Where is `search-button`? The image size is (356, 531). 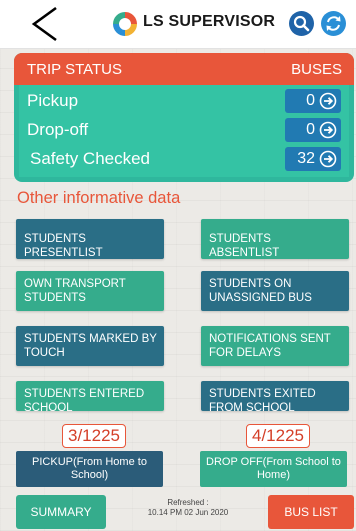
search-button is located at coordinates (301, 23).